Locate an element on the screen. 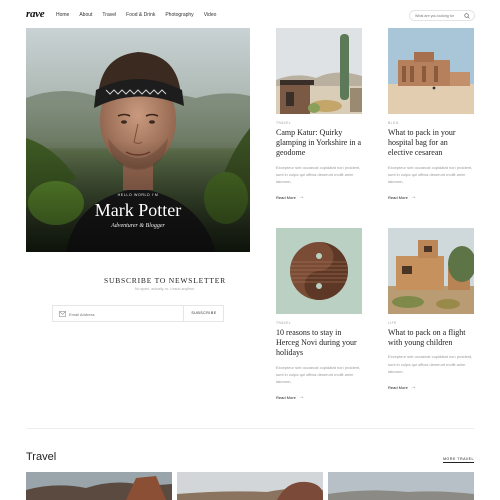  section-divider is located at coordinates (250, 428).